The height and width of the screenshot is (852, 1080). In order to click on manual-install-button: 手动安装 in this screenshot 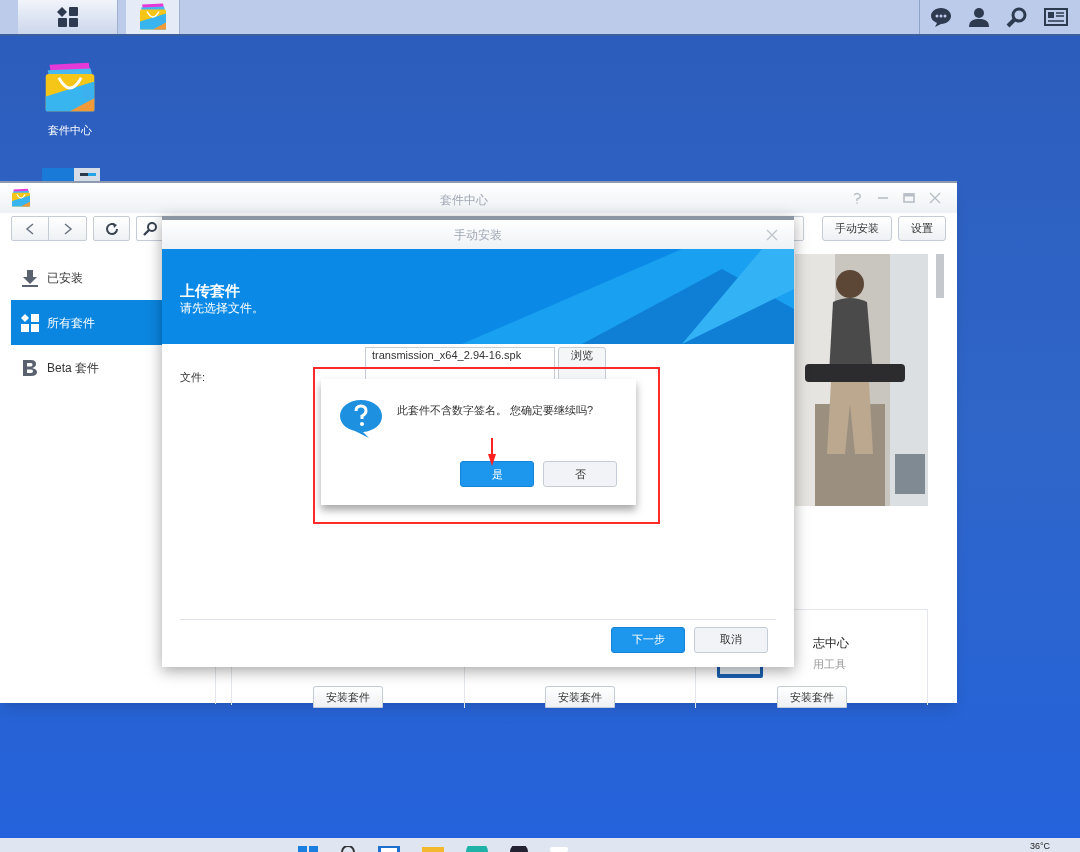, I will do `click(857, 228)`.